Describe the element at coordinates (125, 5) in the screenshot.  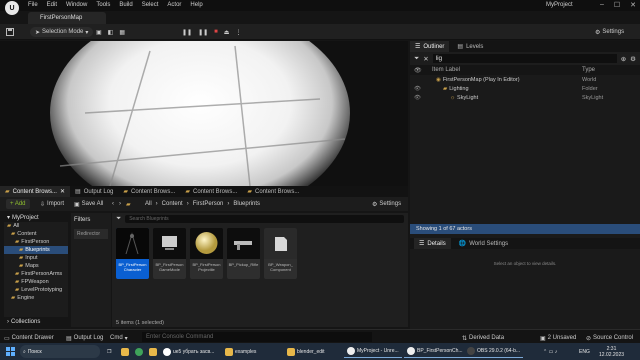
I see `menu-build: Build` at that location.